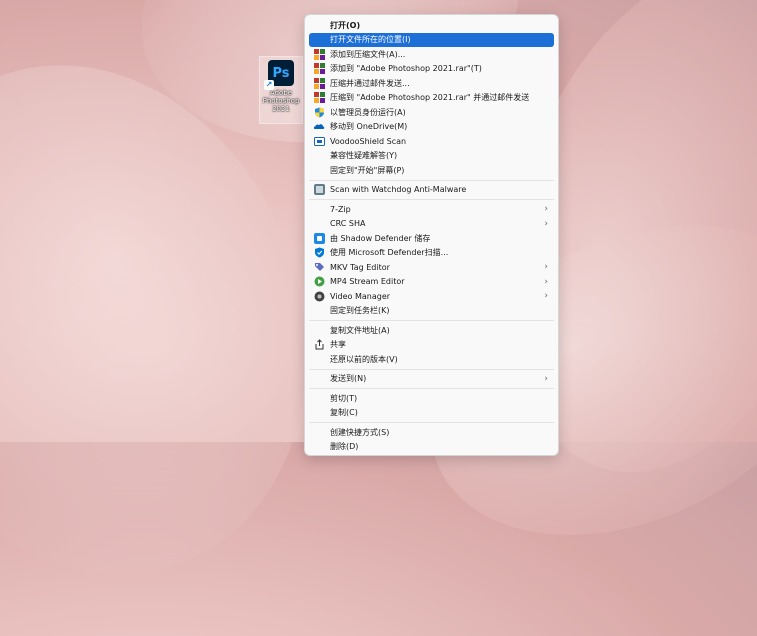 Image resolution: width=757 pixels, height=636 pixels. Describe the element at coordinates (360, 432) in the screenshot. I see `menu-item-label: 创建快捷方式(S)` at that location.